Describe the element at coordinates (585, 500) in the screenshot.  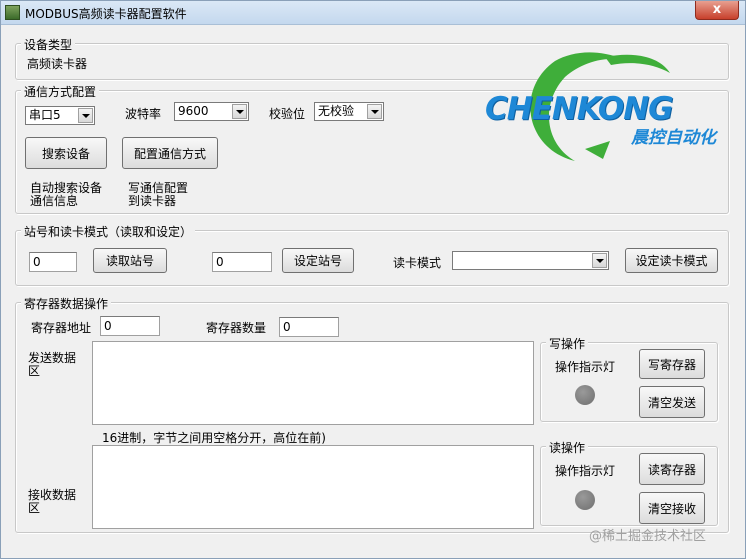
I see `read-indicator-light` at that location.